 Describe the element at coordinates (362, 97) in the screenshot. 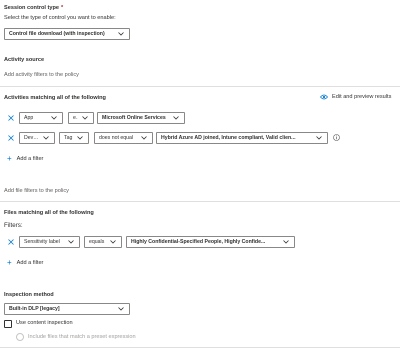

I see `edit-preview-label: Edit and preview results` at that location.